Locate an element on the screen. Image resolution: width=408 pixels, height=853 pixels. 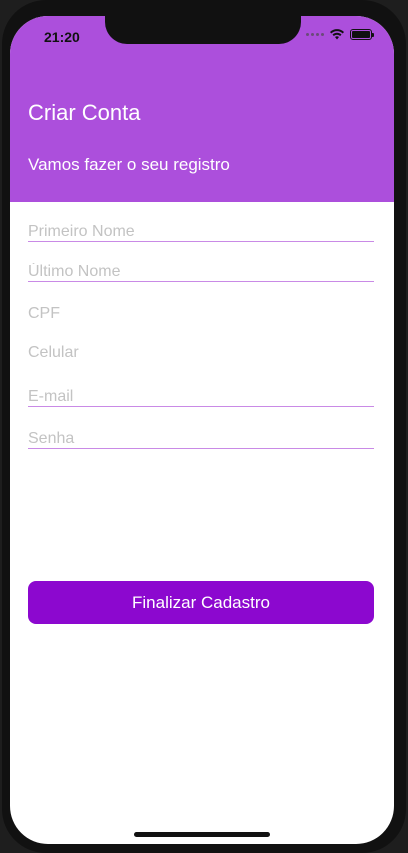
home-indicator is located at coordinates (202, 834).